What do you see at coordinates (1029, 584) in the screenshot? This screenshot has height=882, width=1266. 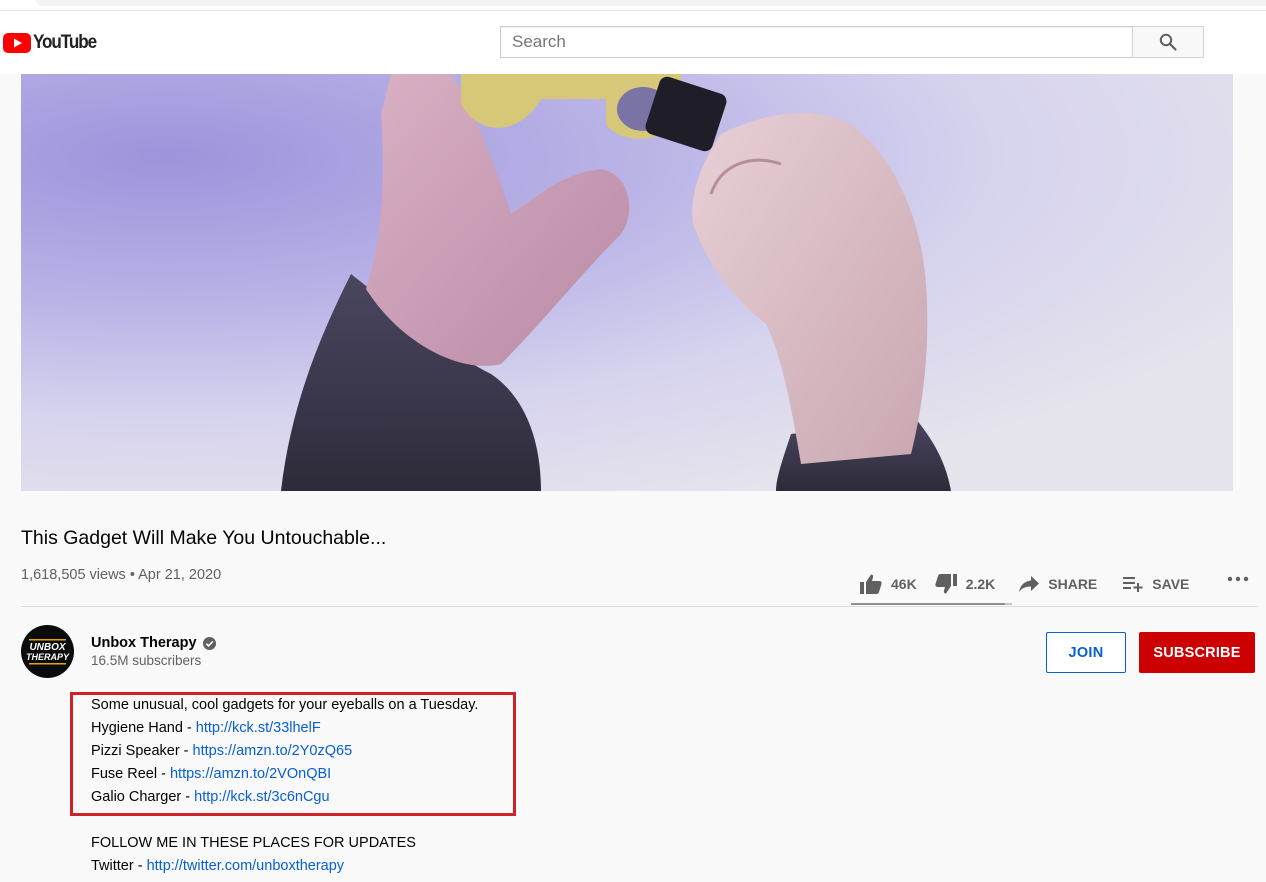 I see `share-icon` at bounding box center [1029, 584].